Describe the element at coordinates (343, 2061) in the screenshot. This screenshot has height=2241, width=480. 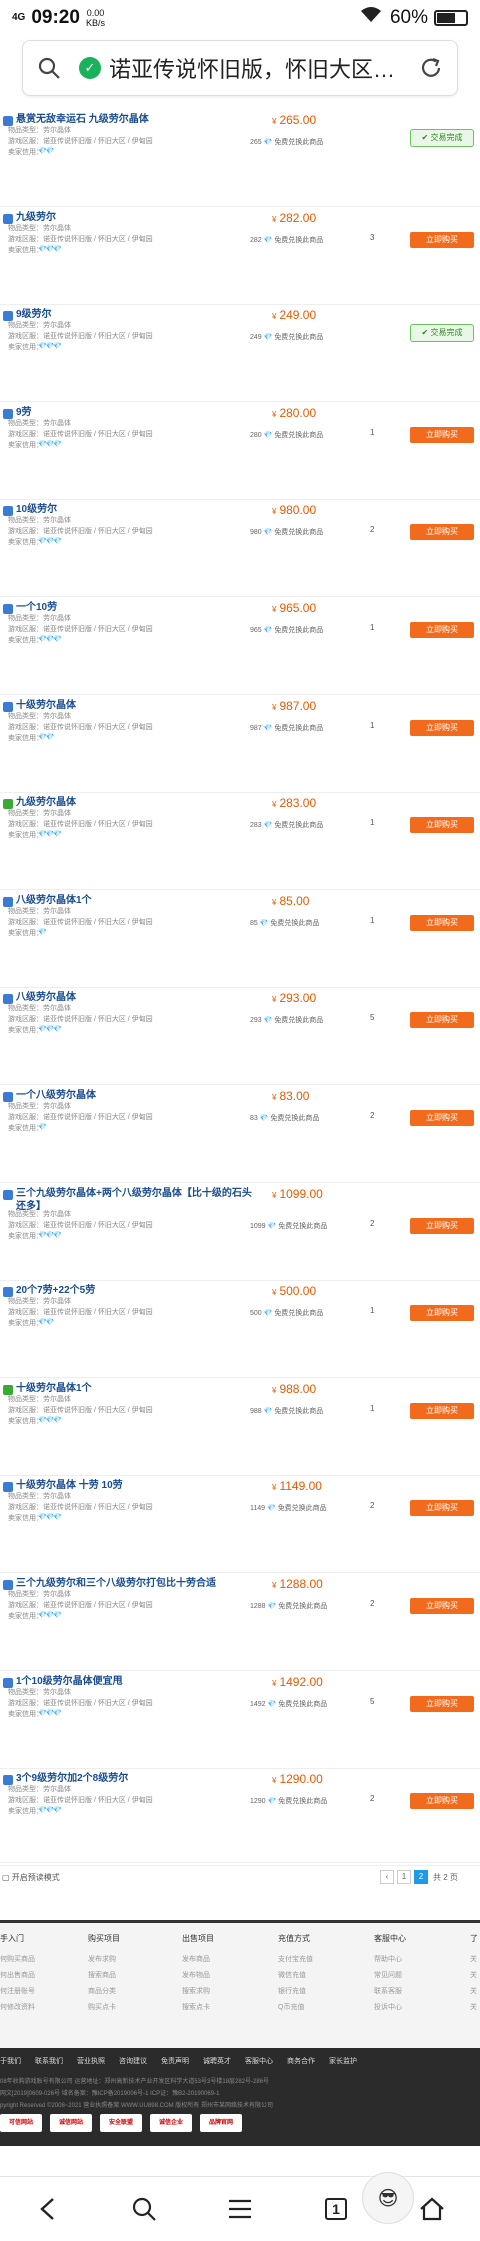
I see `footer-nav-link: 家长监护` at that location.